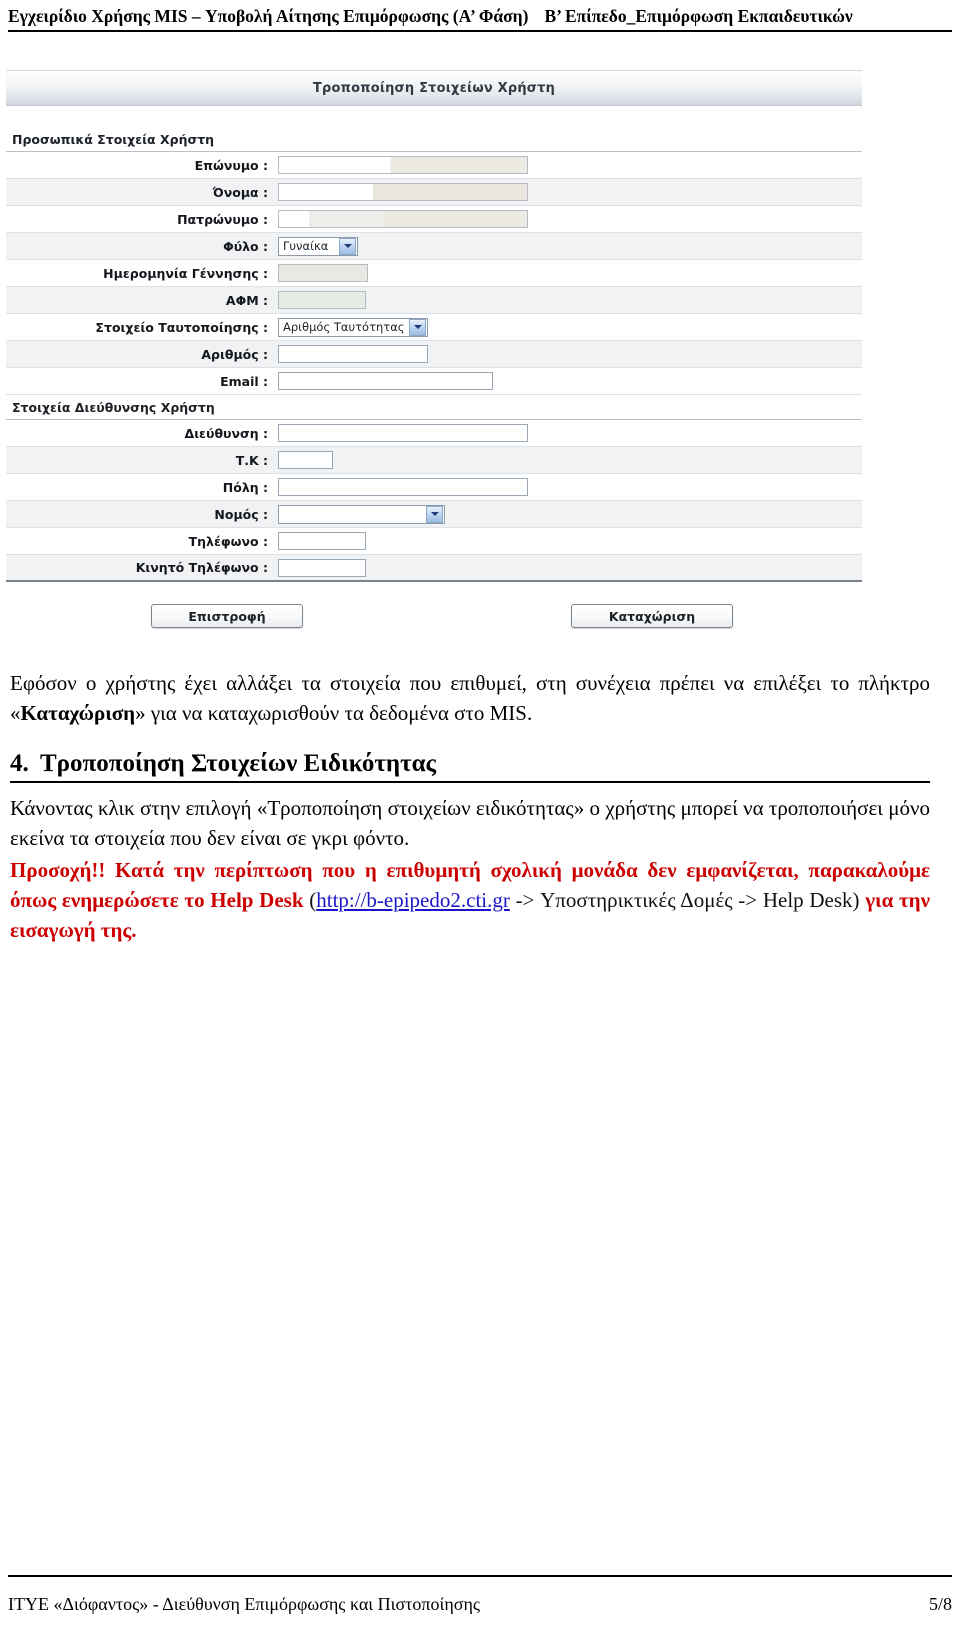 This screenshot has width=960, height=1629. Describe the element at coordinates (434, 407) in the screenshot. I see `section-header-address: Στοιχεία Διεύθυνσης Χρήστη` at that location.